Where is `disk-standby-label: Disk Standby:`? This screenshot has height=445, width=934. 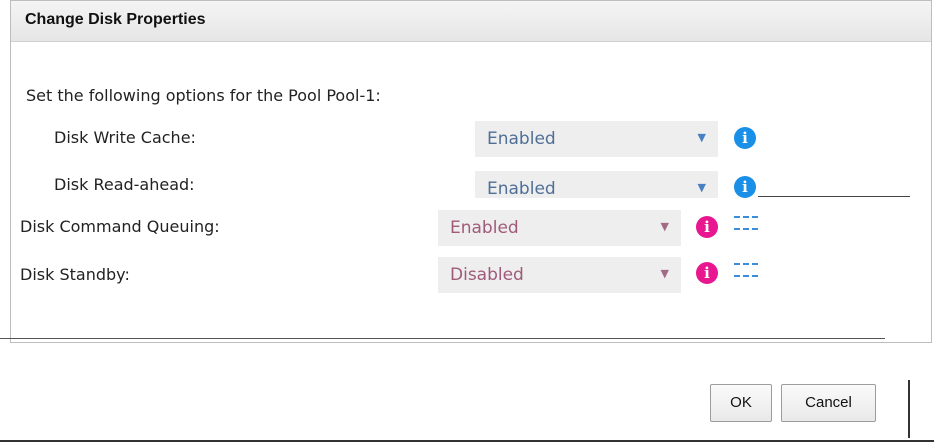 disk-standby-label: Disk Standby: is located at coordinates (75, 274).